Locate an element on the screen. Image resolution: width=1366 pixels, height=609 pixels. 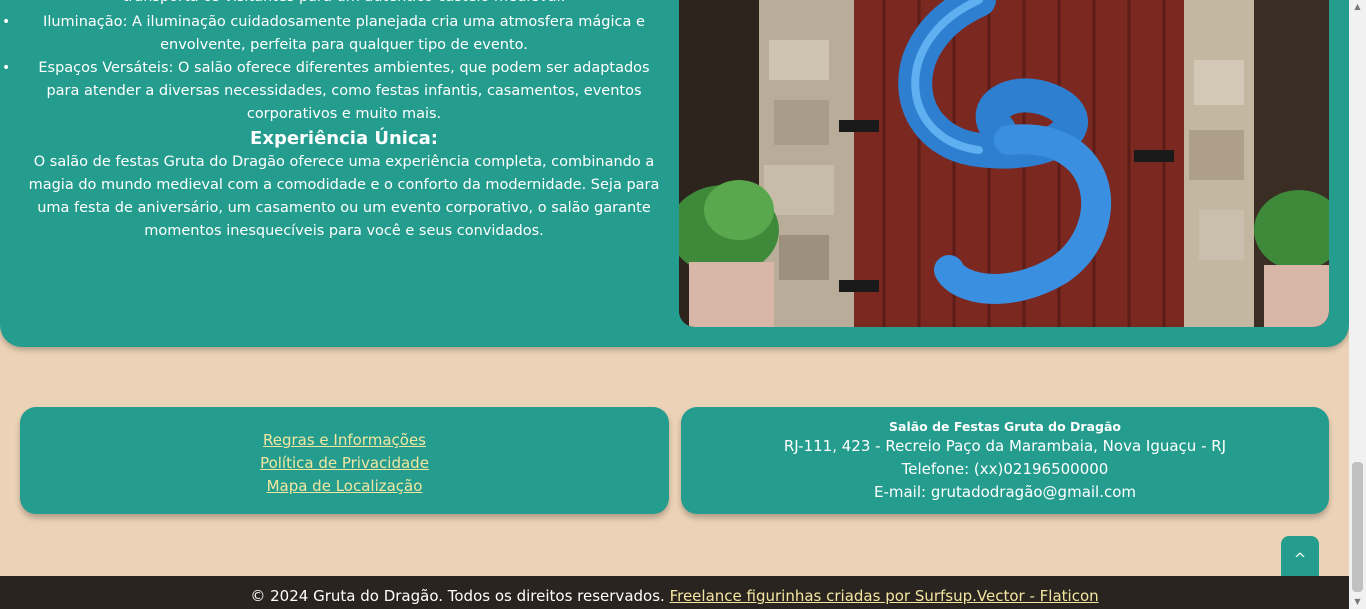
venue-name: Salão de Festas Gruta do Dragão is located at coordinates (1005, 426).